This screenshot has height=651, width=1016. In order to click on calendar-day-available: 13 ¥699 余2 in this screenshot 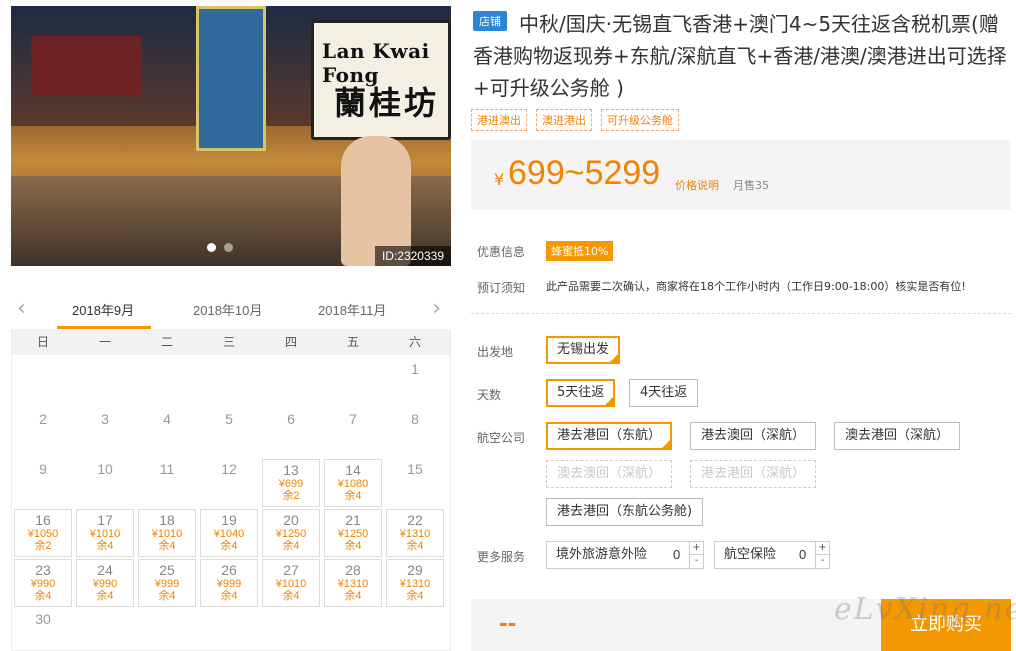, I will do `click(291, 483)`.